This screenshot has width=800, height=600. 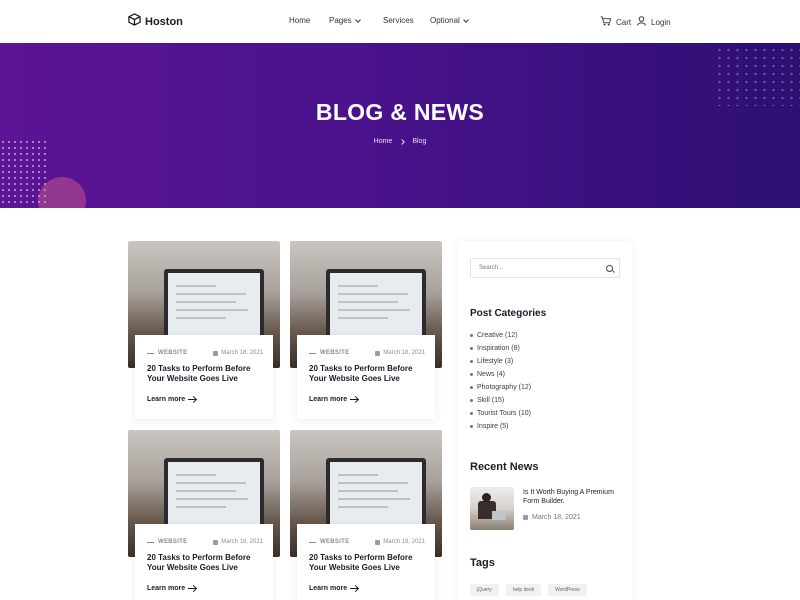 I want to click on cart-link: Cart, so click(x=615, y=22).